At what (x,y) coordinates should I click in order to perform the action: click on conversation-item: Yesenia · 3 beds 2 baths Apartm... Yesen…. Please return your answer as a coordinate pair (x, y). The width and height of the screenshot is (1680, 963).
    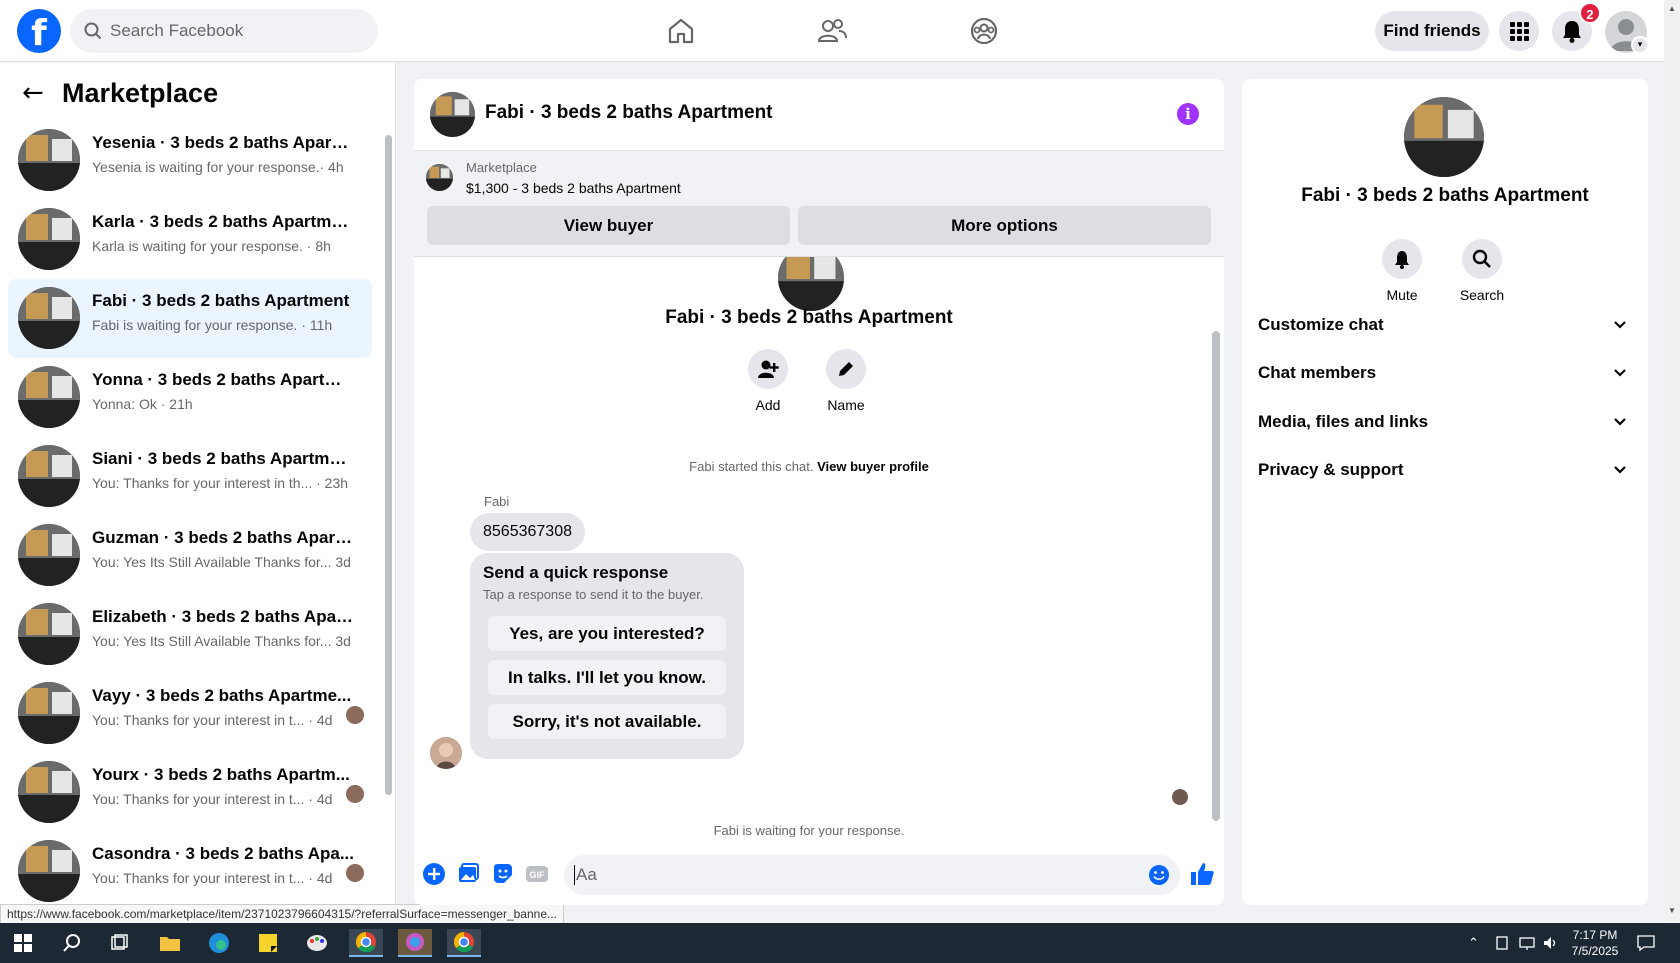
    Looking at the image, I should click on (190, 160).